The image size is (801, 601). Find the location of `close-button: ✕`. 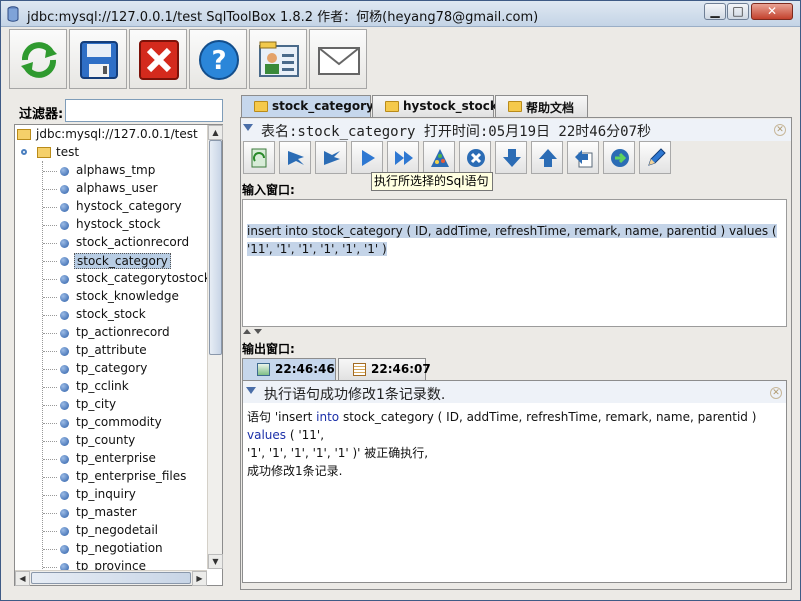

close-button: ✕ is located at coordinates (772, 11).